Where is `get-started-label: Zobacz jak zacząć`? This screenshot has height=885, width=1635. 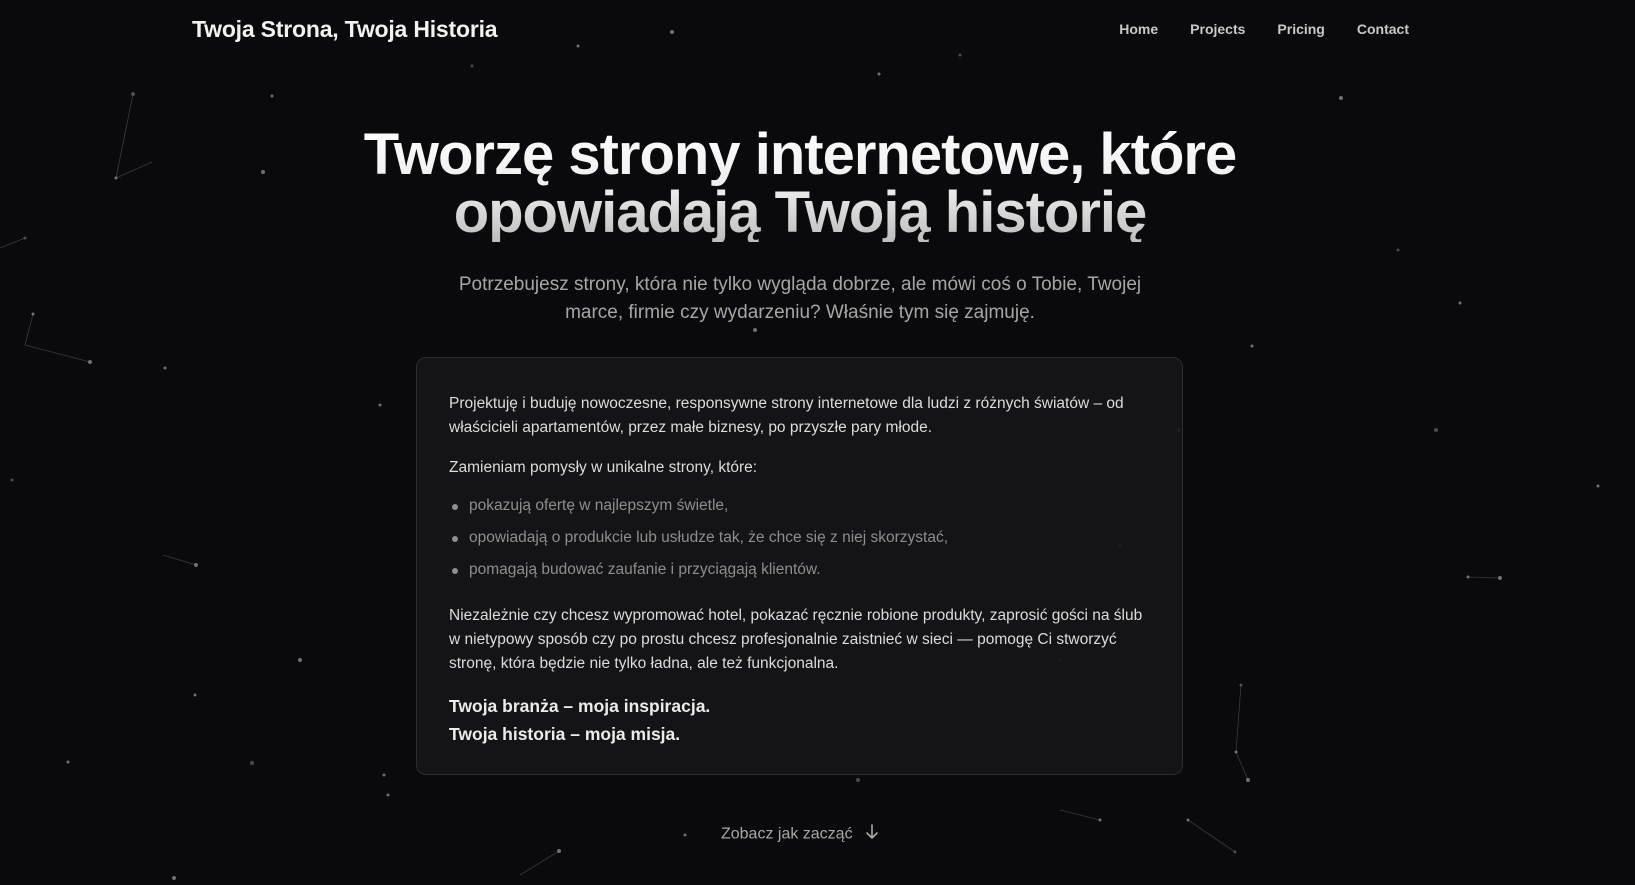 get-started-label: Zobacz jak zacząć is located at coordinates (786, 834).